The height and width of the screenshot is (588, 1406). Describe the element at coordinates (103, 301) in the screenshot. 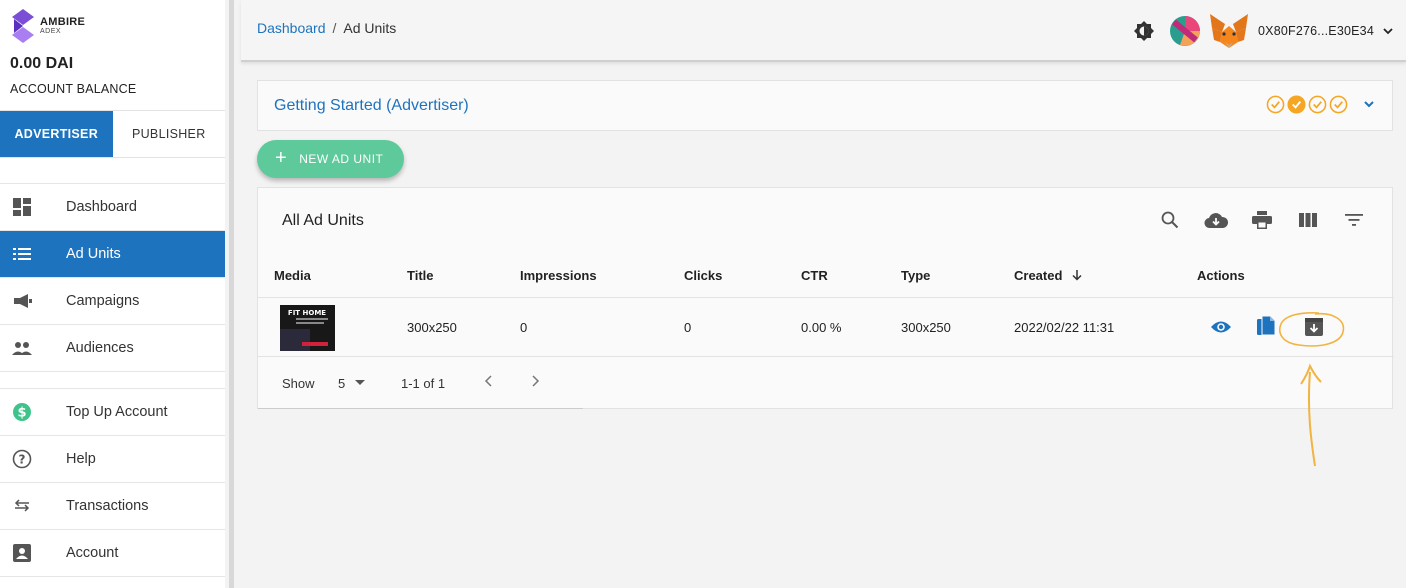

I see `sidebar-item-label: Campaigns` at that location.